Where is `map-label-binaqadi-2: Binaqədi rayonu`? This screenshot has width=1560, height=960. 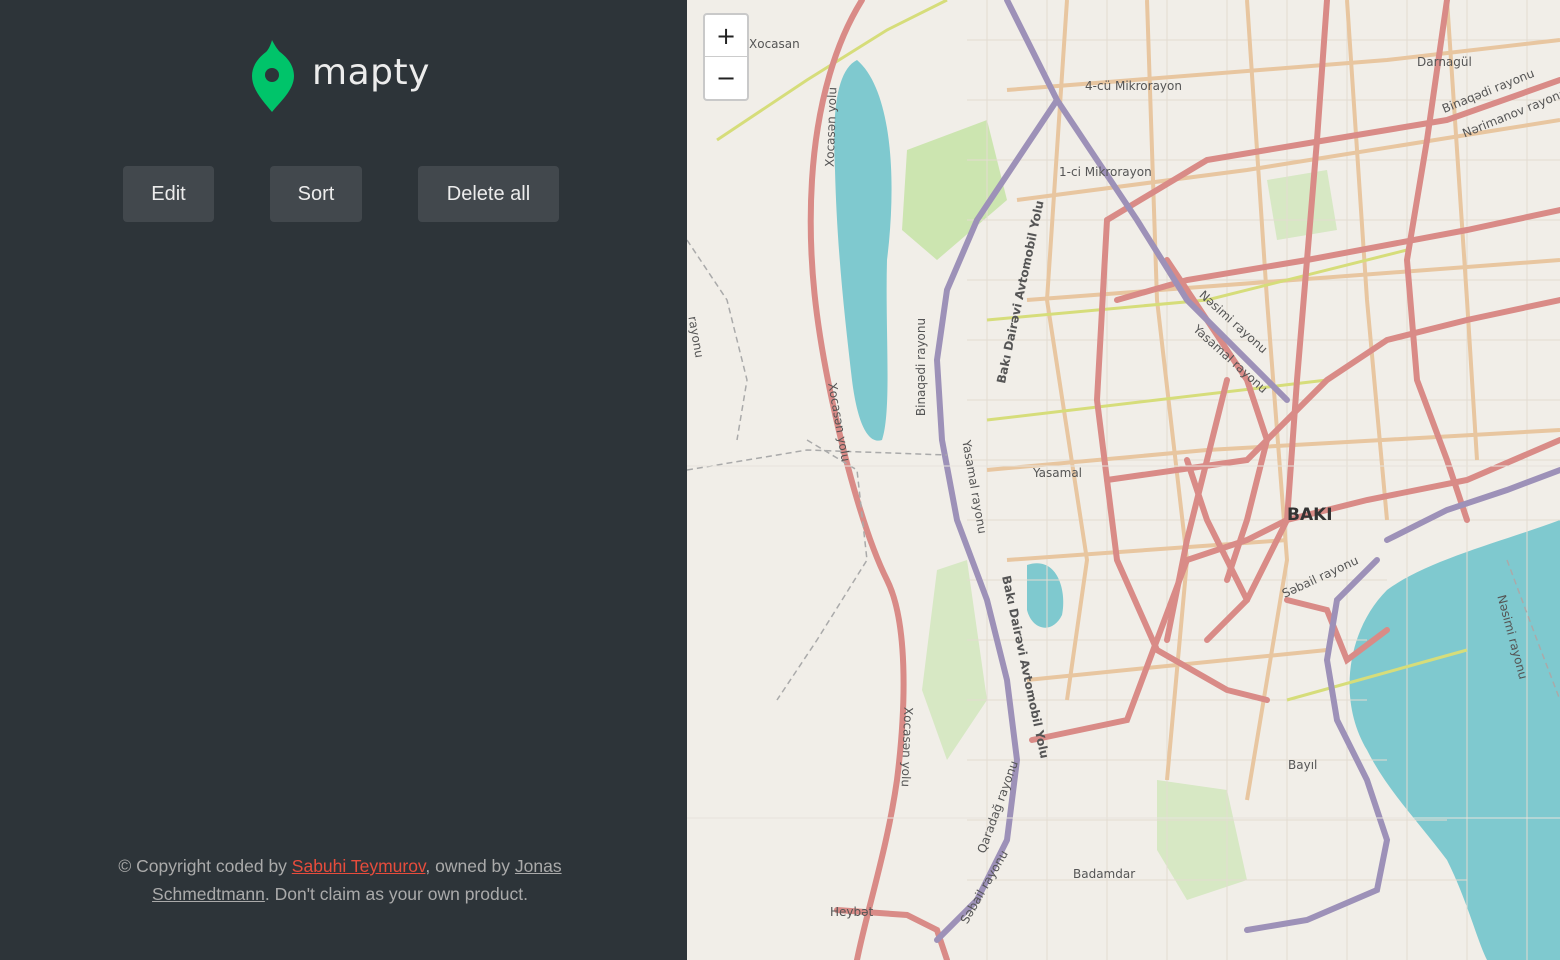
map-label-binaqadi-2: Binaqədi rayonu is located at coordinates (921, 367).